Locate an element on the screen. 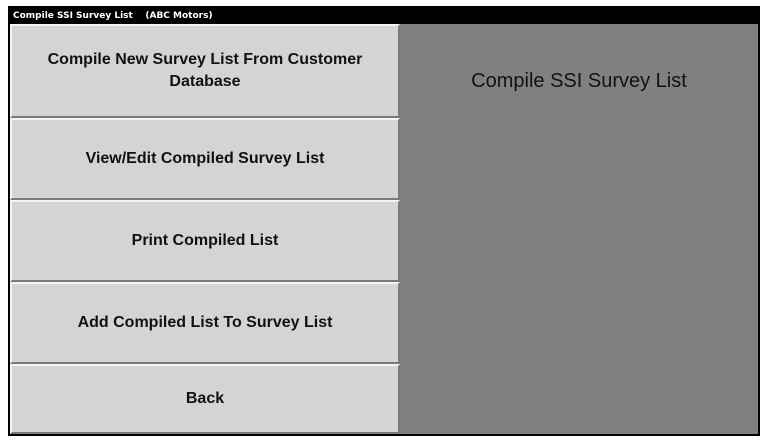  panel-heading: Compile SSI Survey List is located at coordinates (579, 81).